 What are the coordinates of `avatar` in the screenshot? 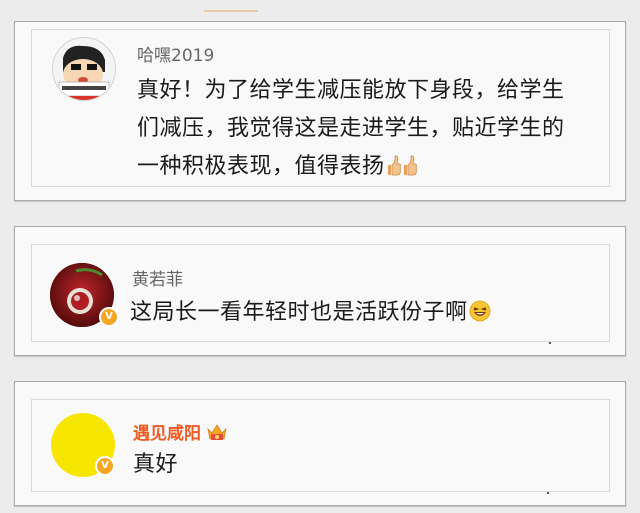 It's located at (84, 69).